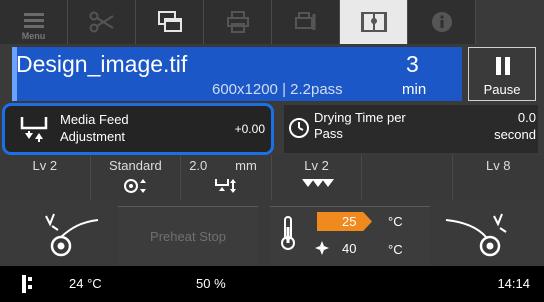  I want to click on cut-button, so click(102, 22).